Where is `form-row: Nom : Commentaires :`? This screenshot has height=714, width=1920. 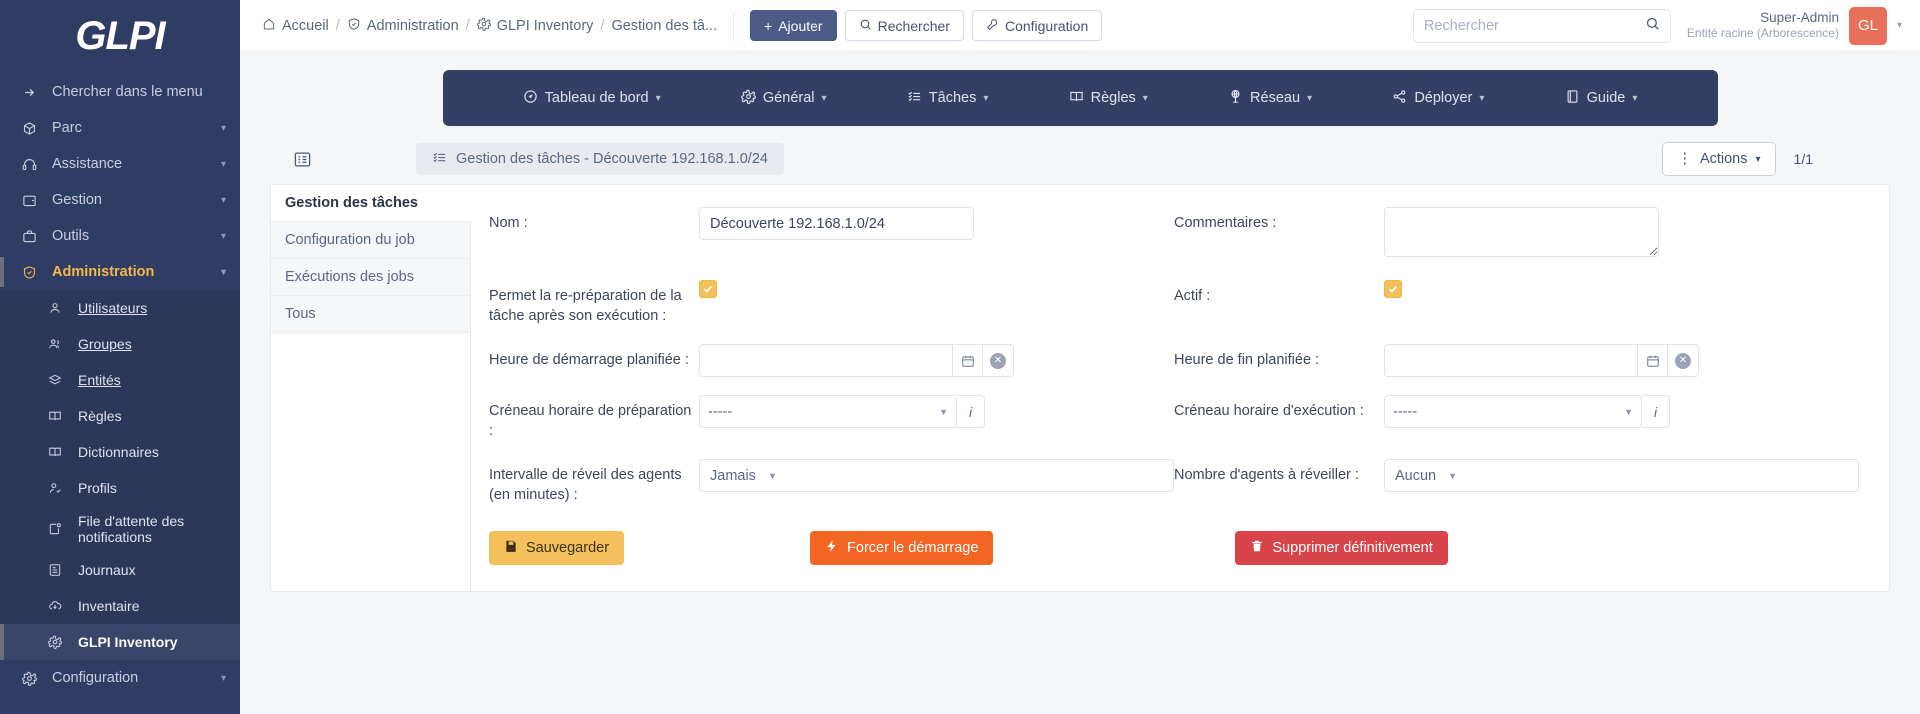 form-row: Nom : Commentaires : is located at coordinates (1174, 243).